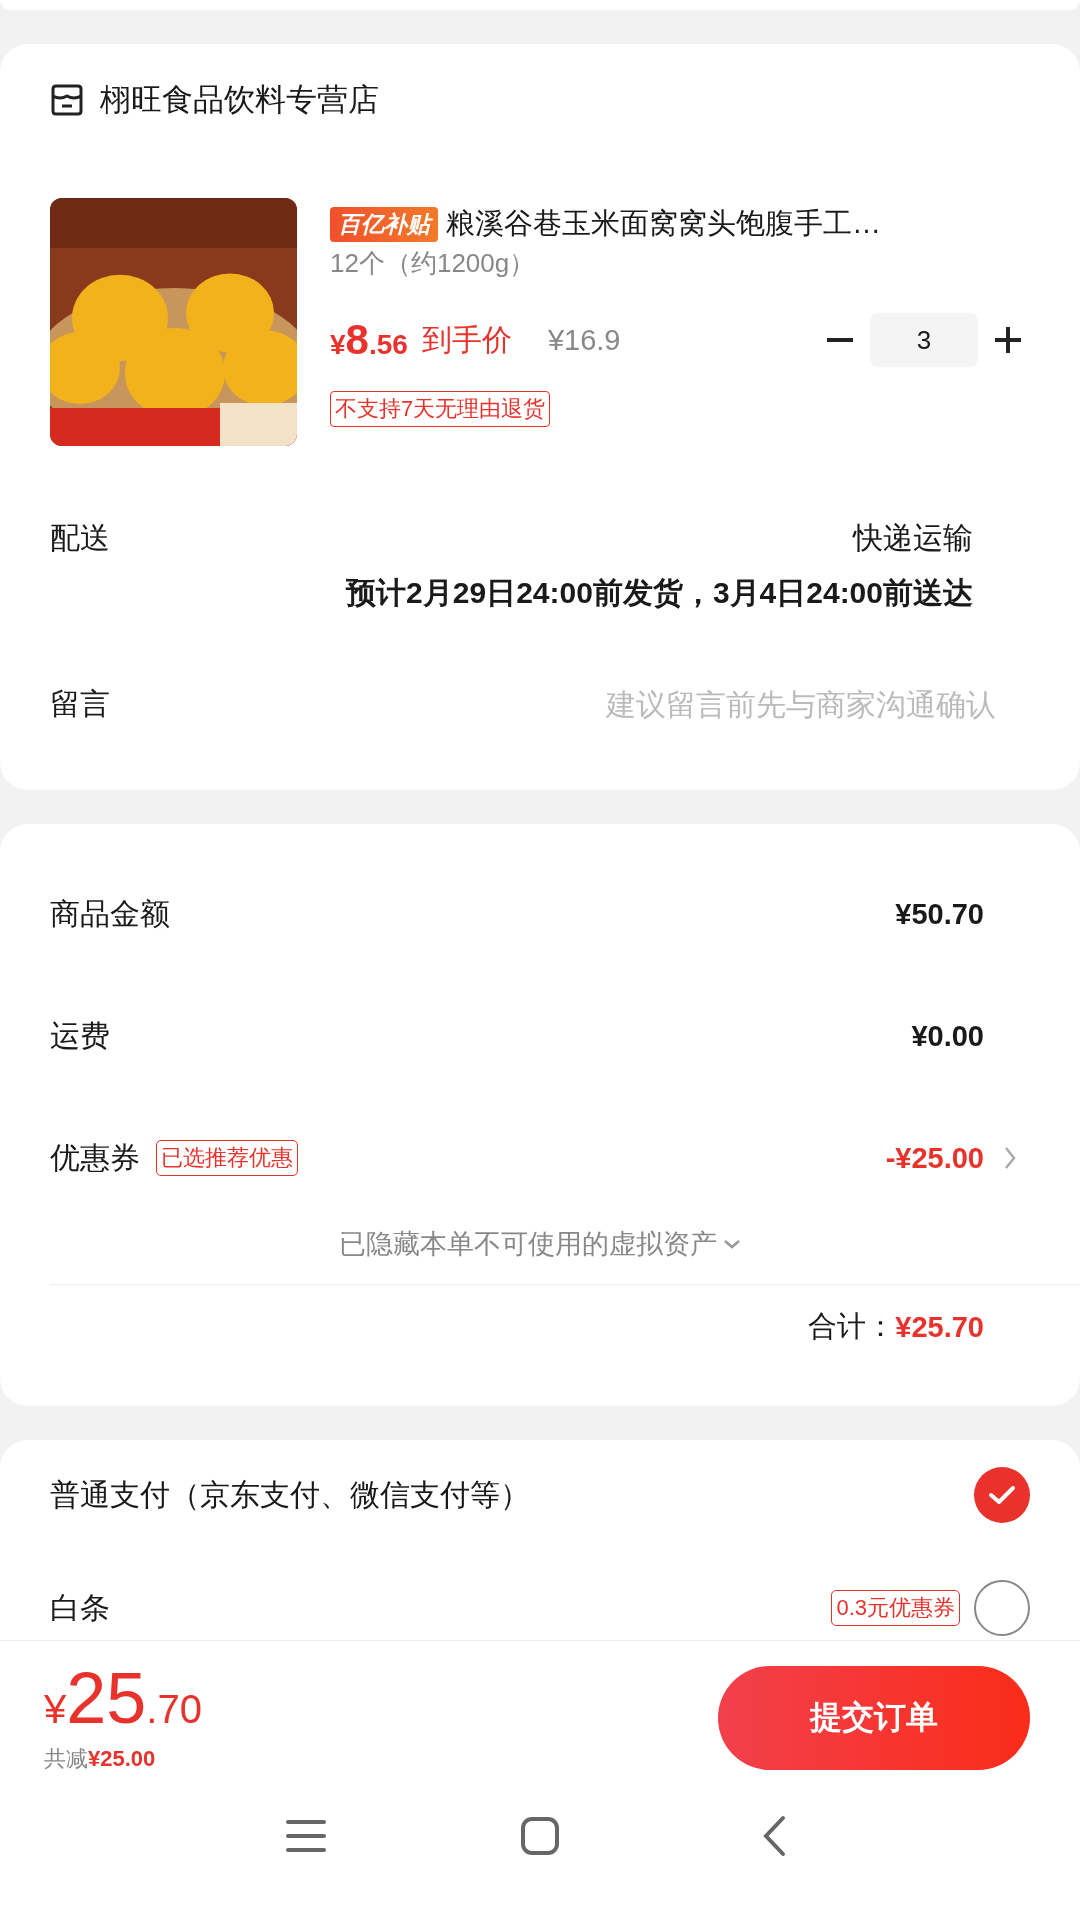 The height and width of the screenshot is (1907, 1080). What do you see at coordinates (716, 704) in the screenshot?
I see `message-field: 建议留言前先与商家沟通确认` at bounding box center [716, 704].